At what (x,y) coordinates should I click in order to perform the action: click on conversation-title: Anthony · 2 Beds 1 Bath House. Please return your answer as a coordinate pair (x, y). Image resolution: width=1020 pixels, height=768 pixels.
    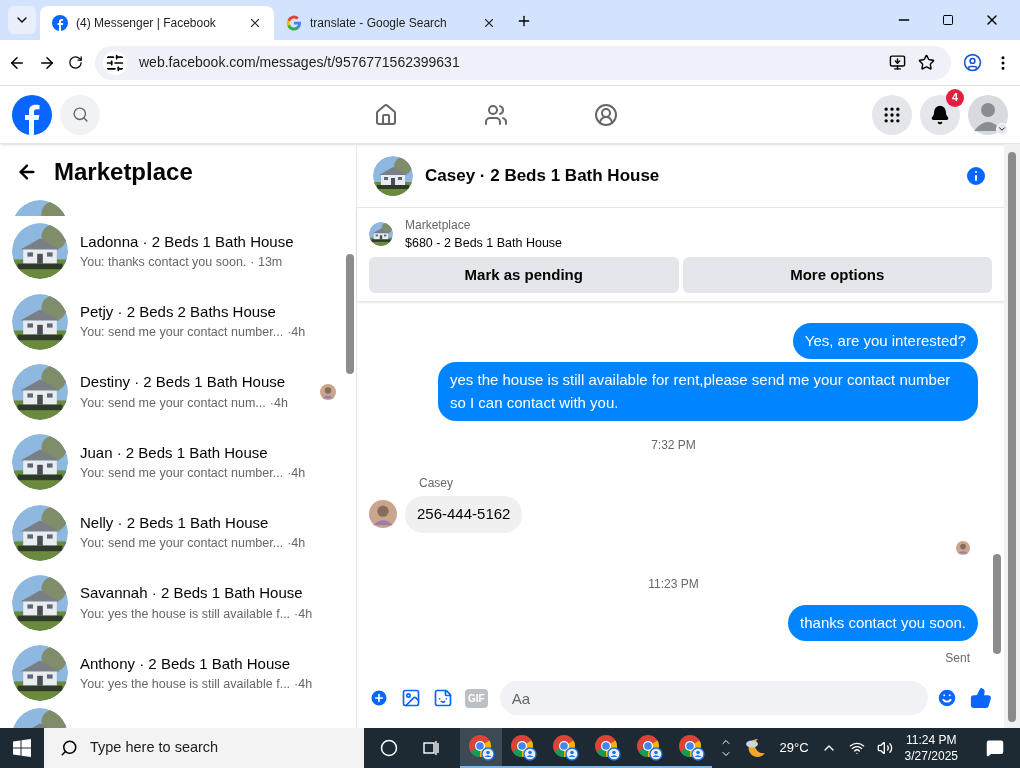
    Looking at the image, I should click on (186, 663).